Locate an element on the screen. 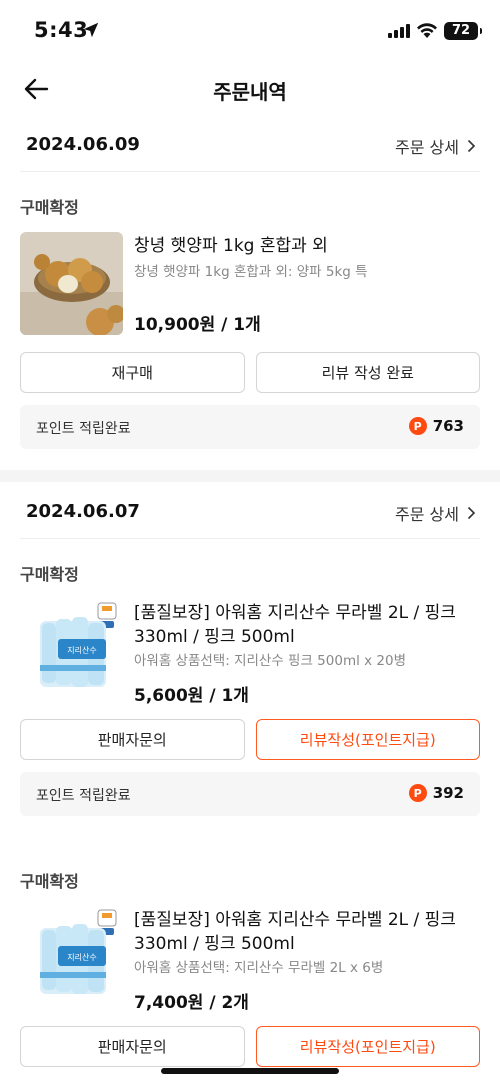 This screenshot has width=500, height=1082. status-bar: 5:43 72 is located at coordinates (250, 31).